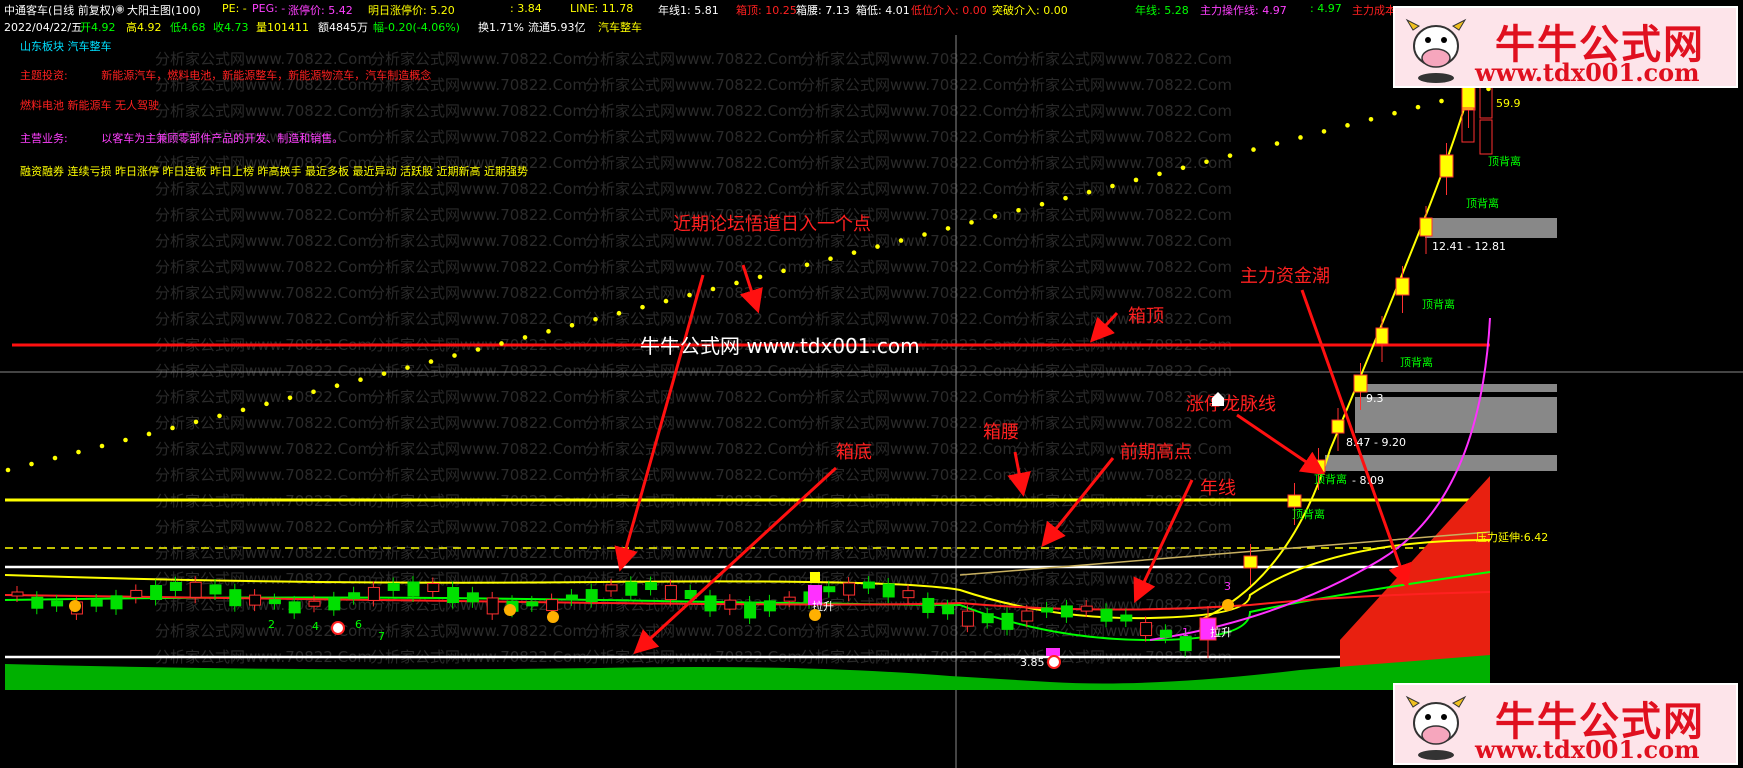  I want to click on chevron-down-icon: ◉, so click(120, 8).